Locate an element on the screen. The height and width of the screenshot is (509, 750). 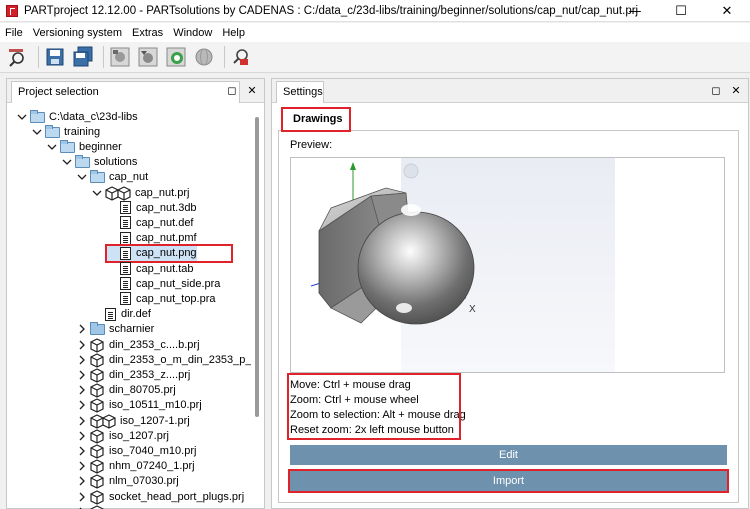
tab-settings: Settings is located at coordinates (300, 92).